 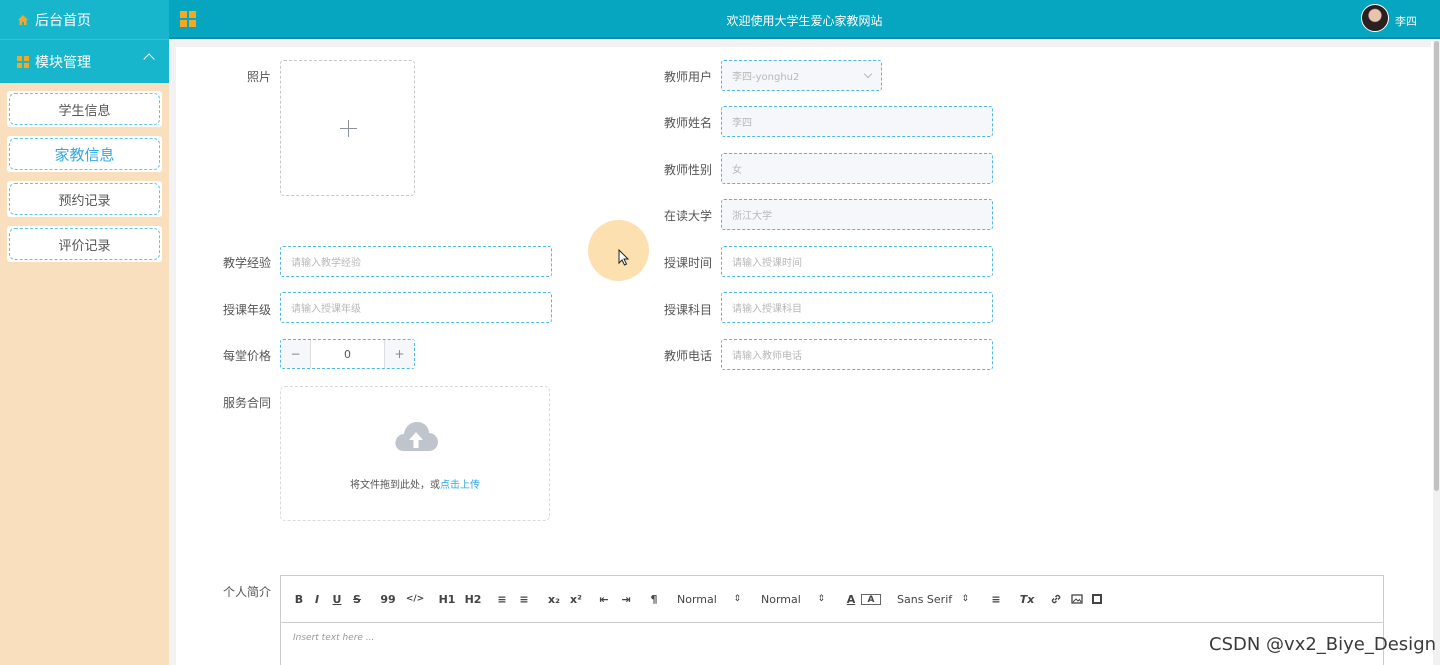 I want to click on phone-label: 教师电话, so click(x=687, y=356).